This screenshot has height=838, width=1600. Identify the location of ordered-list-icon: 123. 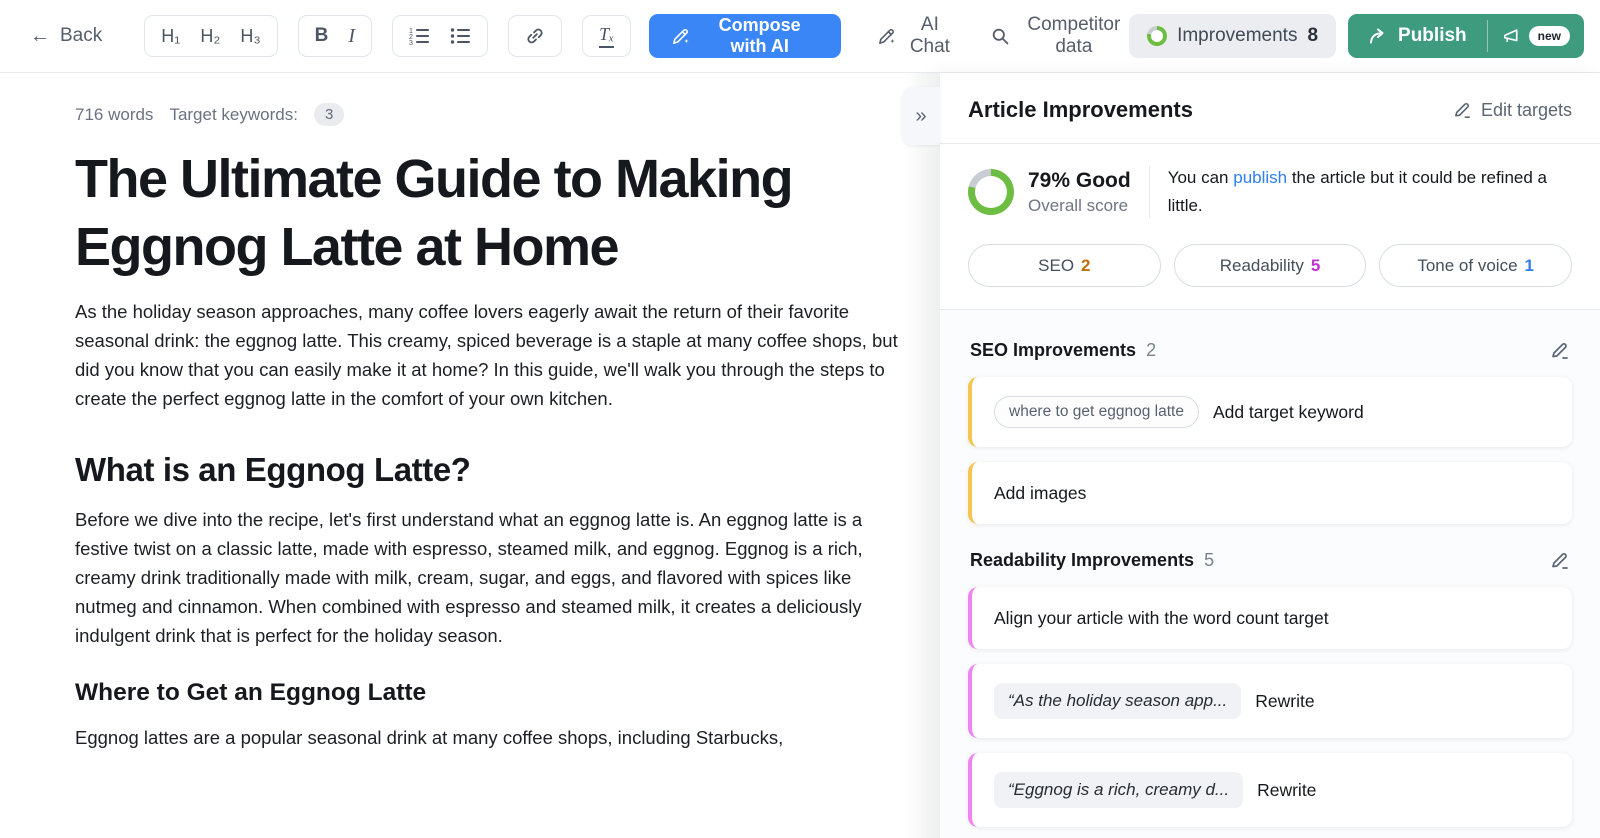
(419, 36).